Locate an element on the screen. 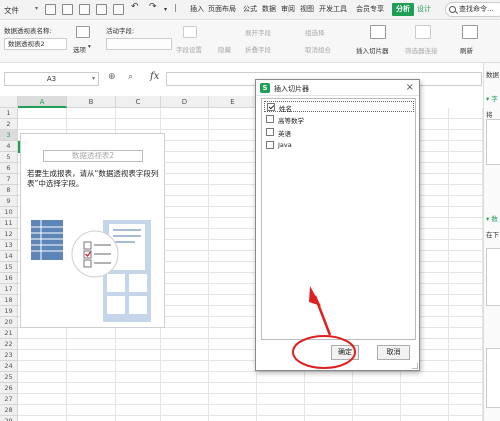 The image size is (500, 421). close-icon: × is located at coordinates (410, 87).